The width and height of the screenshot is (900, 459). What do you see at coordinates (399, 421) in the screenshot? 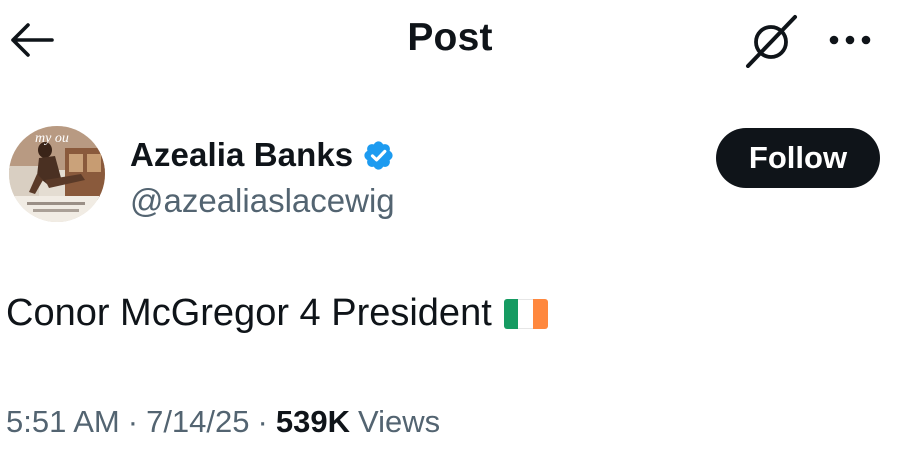
I see `views-label: Views` at bounding box center [399, 421].